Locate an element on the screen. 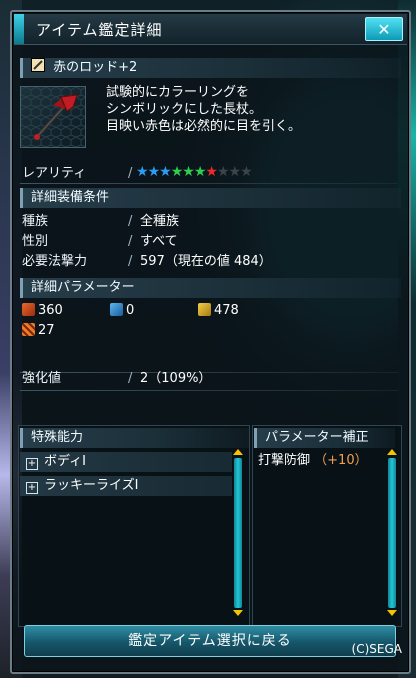 The image size is (416, 678). special-icon is located at coordinates (28, 329).